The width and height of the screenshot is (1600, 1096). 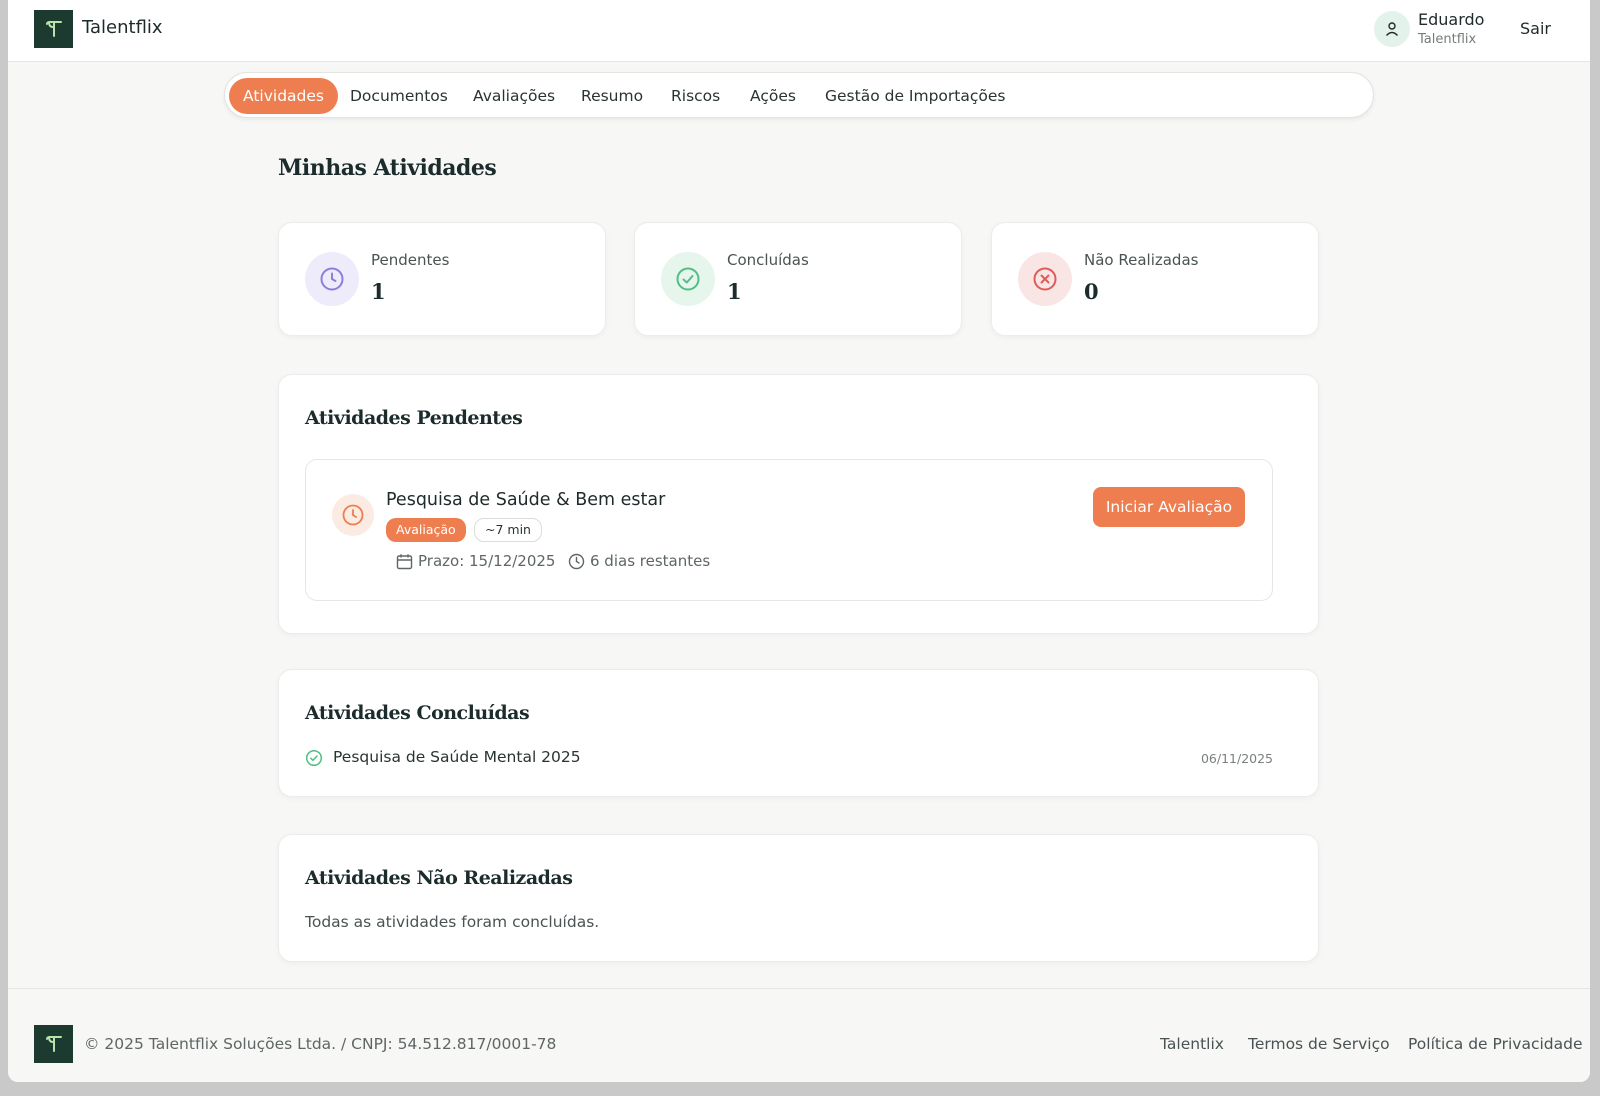 What do you see at coordinates (1155, 279) in the screenshot?
I see `stat-card-nao-realizadas: Não Realizadas 0` at bounding box center [1155, 279].